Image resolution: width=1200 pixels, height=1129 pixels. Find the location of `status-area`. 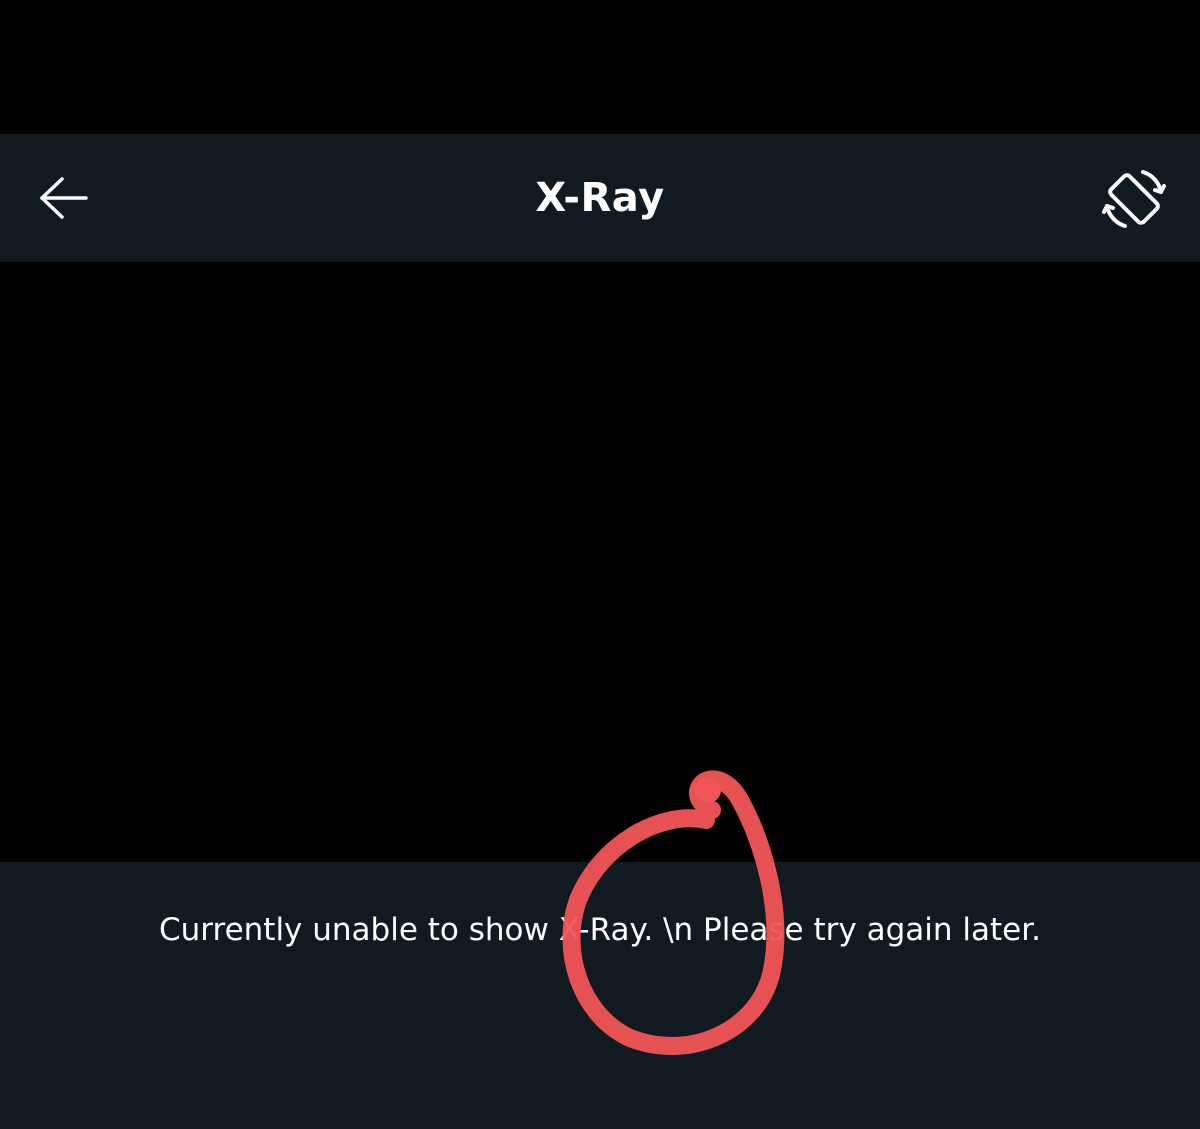

status-area is located at coordinates (600, 67).